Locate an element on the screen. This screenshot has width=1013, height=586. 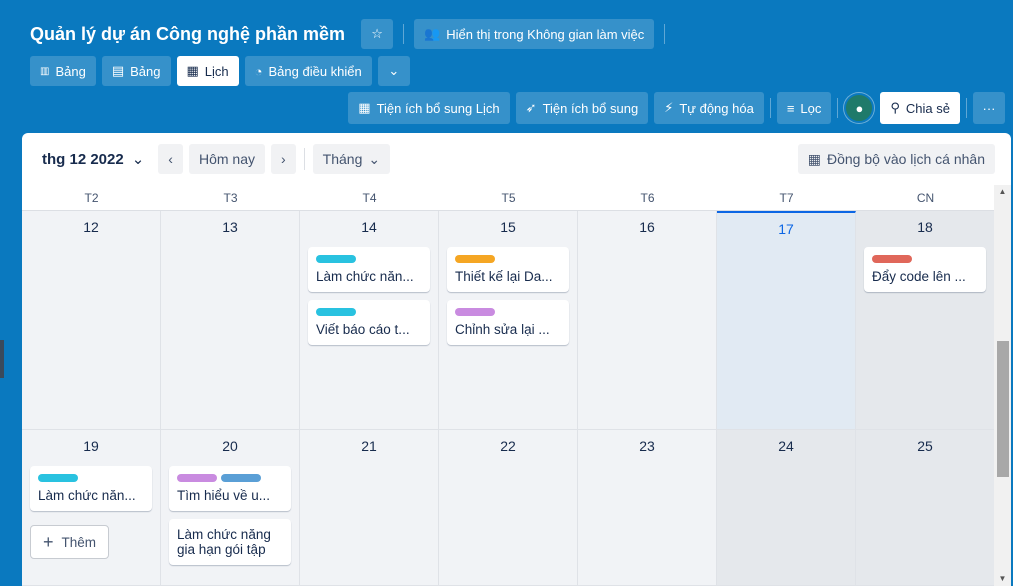
day-cell: 12 is located at coordinates (91, 320).